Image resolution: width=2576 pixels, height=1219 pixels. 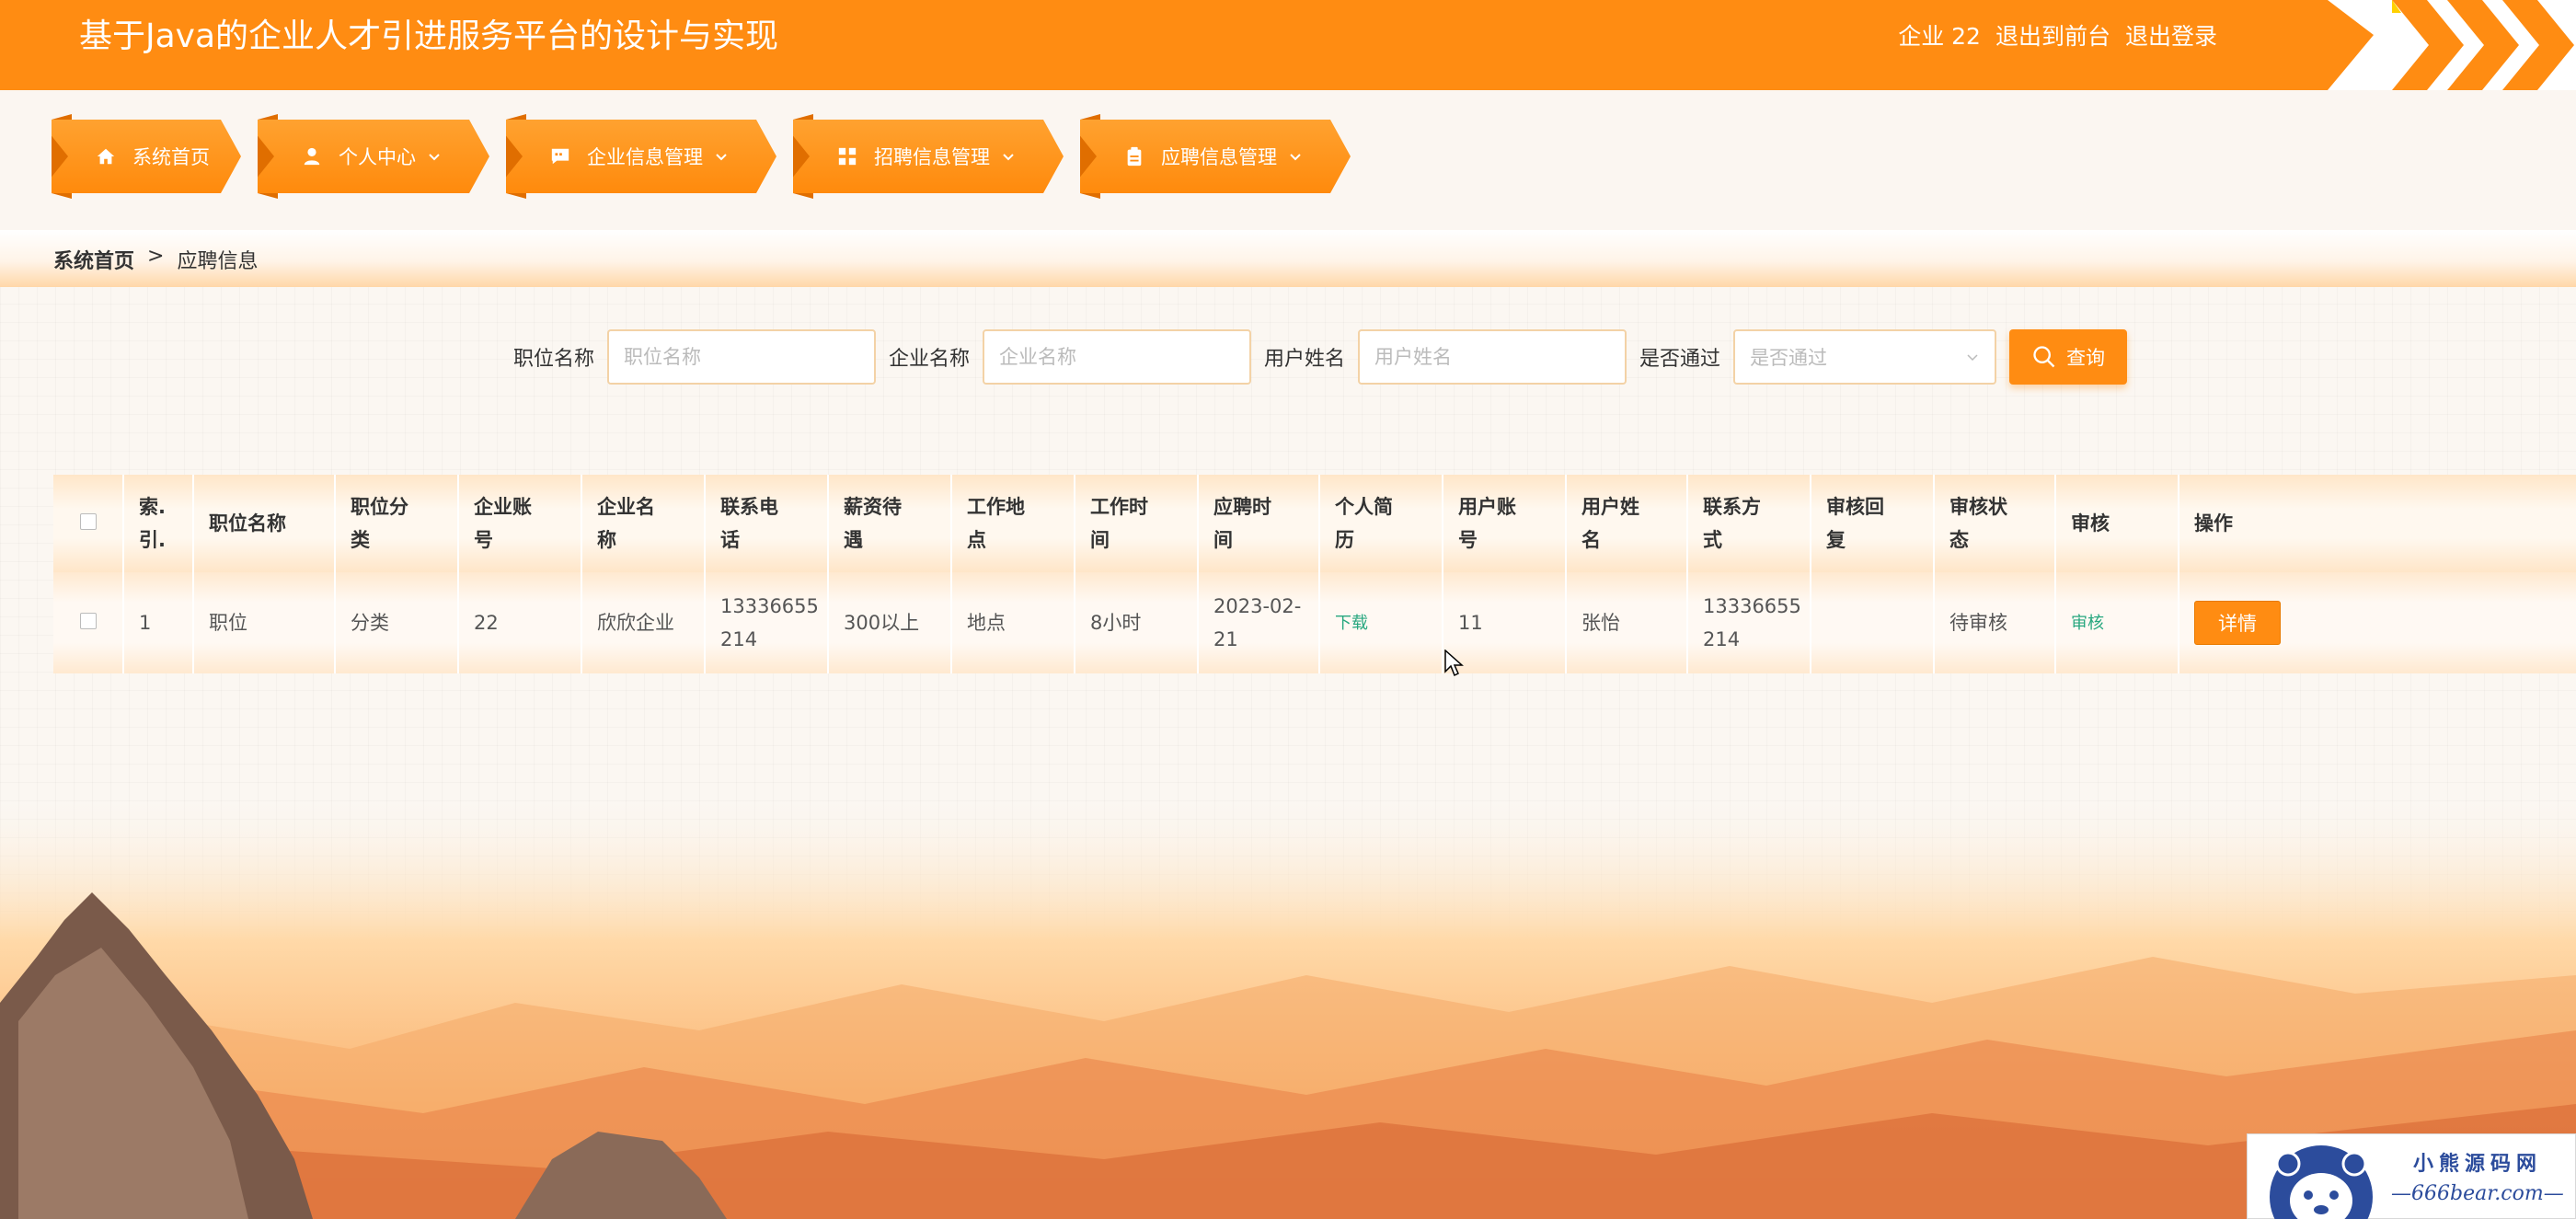 What do you see at coordinates (2477, 1193) in the screenshot?
I see `watermark-url: —666bear.com—` at bounding box center [2477, 1193].